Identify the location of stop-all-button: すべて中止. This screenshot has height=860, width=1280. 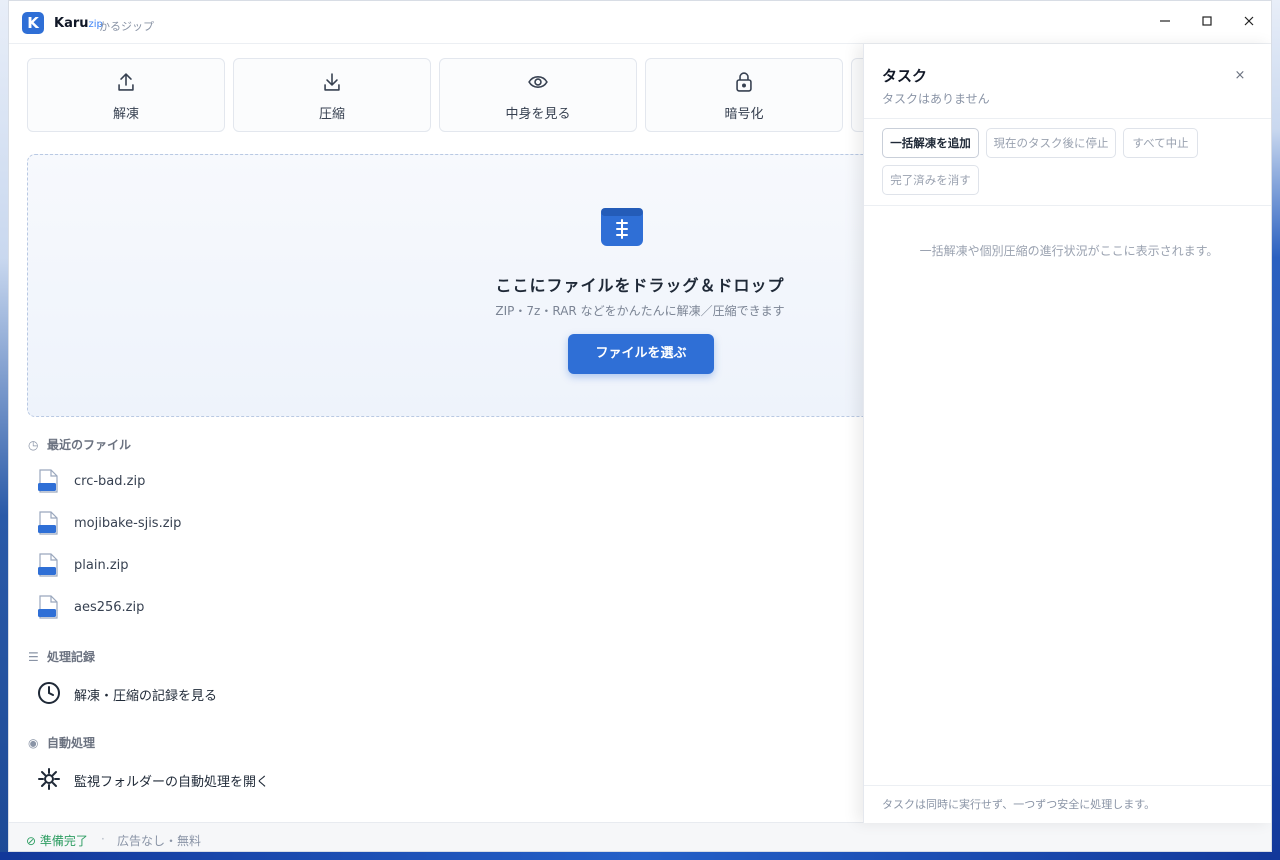
(1160, 143).